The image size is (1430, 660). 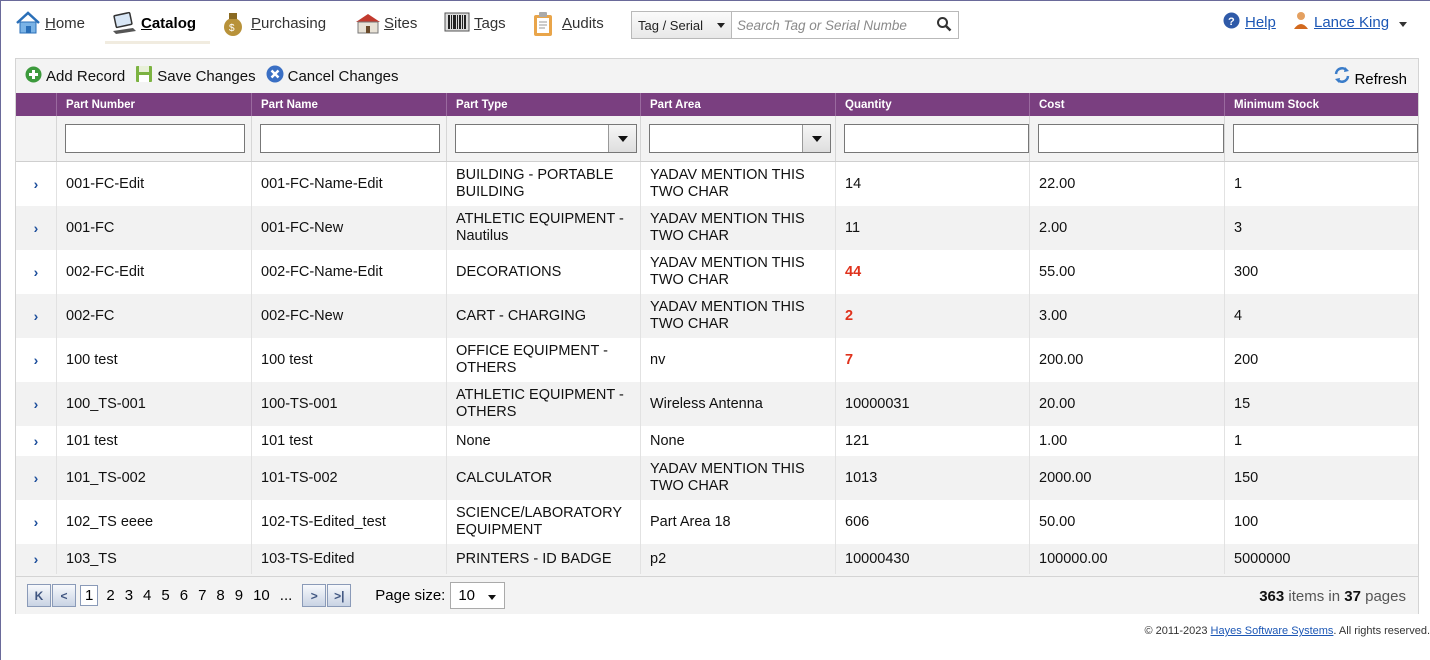 What do you see at coordinates (737, 104) in the screenshot?
I see `header-part-area: Part Area` at bounding box center [737, 104].